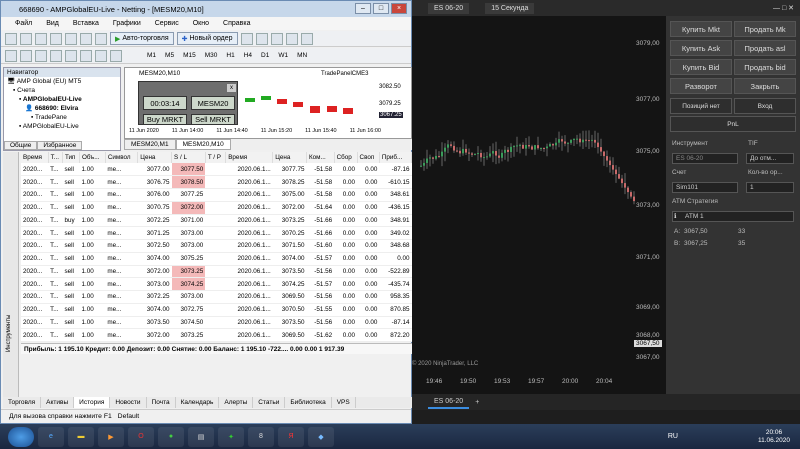  I want to click on channel-icon, so click(86, 55).